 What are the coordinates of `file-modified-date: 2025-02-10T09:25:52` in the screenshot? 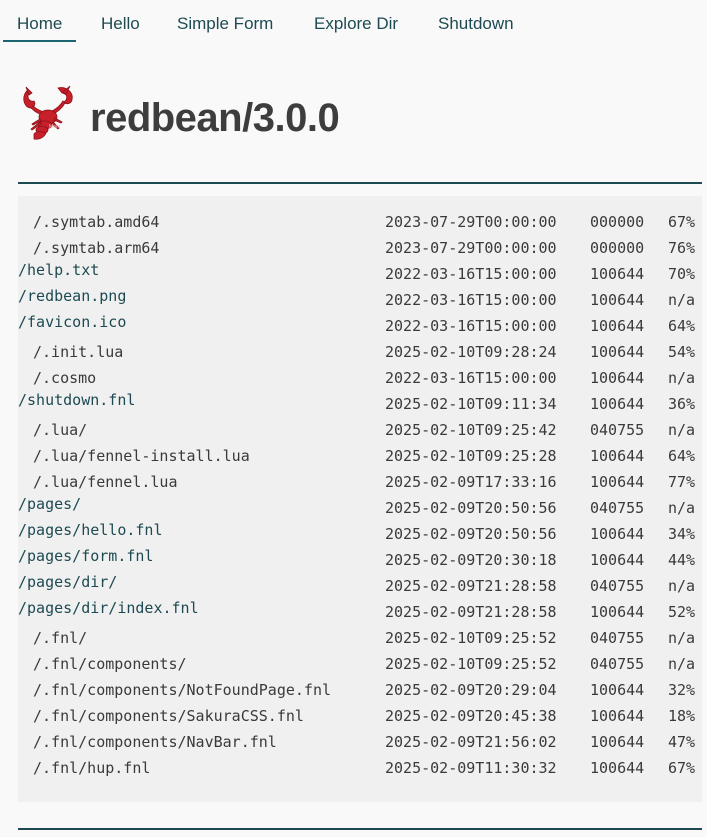 It's located at (471, 664).